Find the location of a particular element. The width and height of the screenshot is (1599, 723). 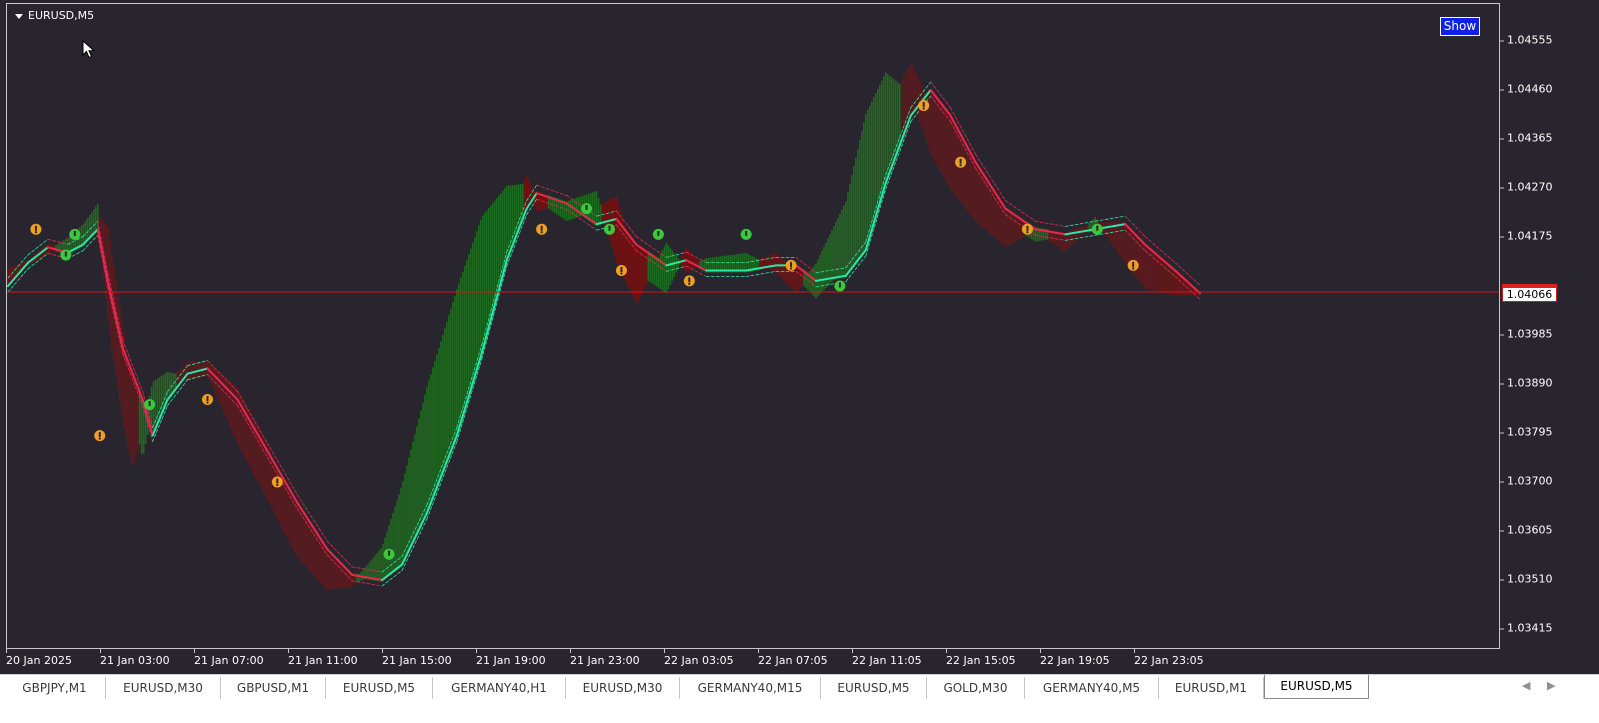

price-tick-label: 1.04270 is located at coordinates (1526, 187).